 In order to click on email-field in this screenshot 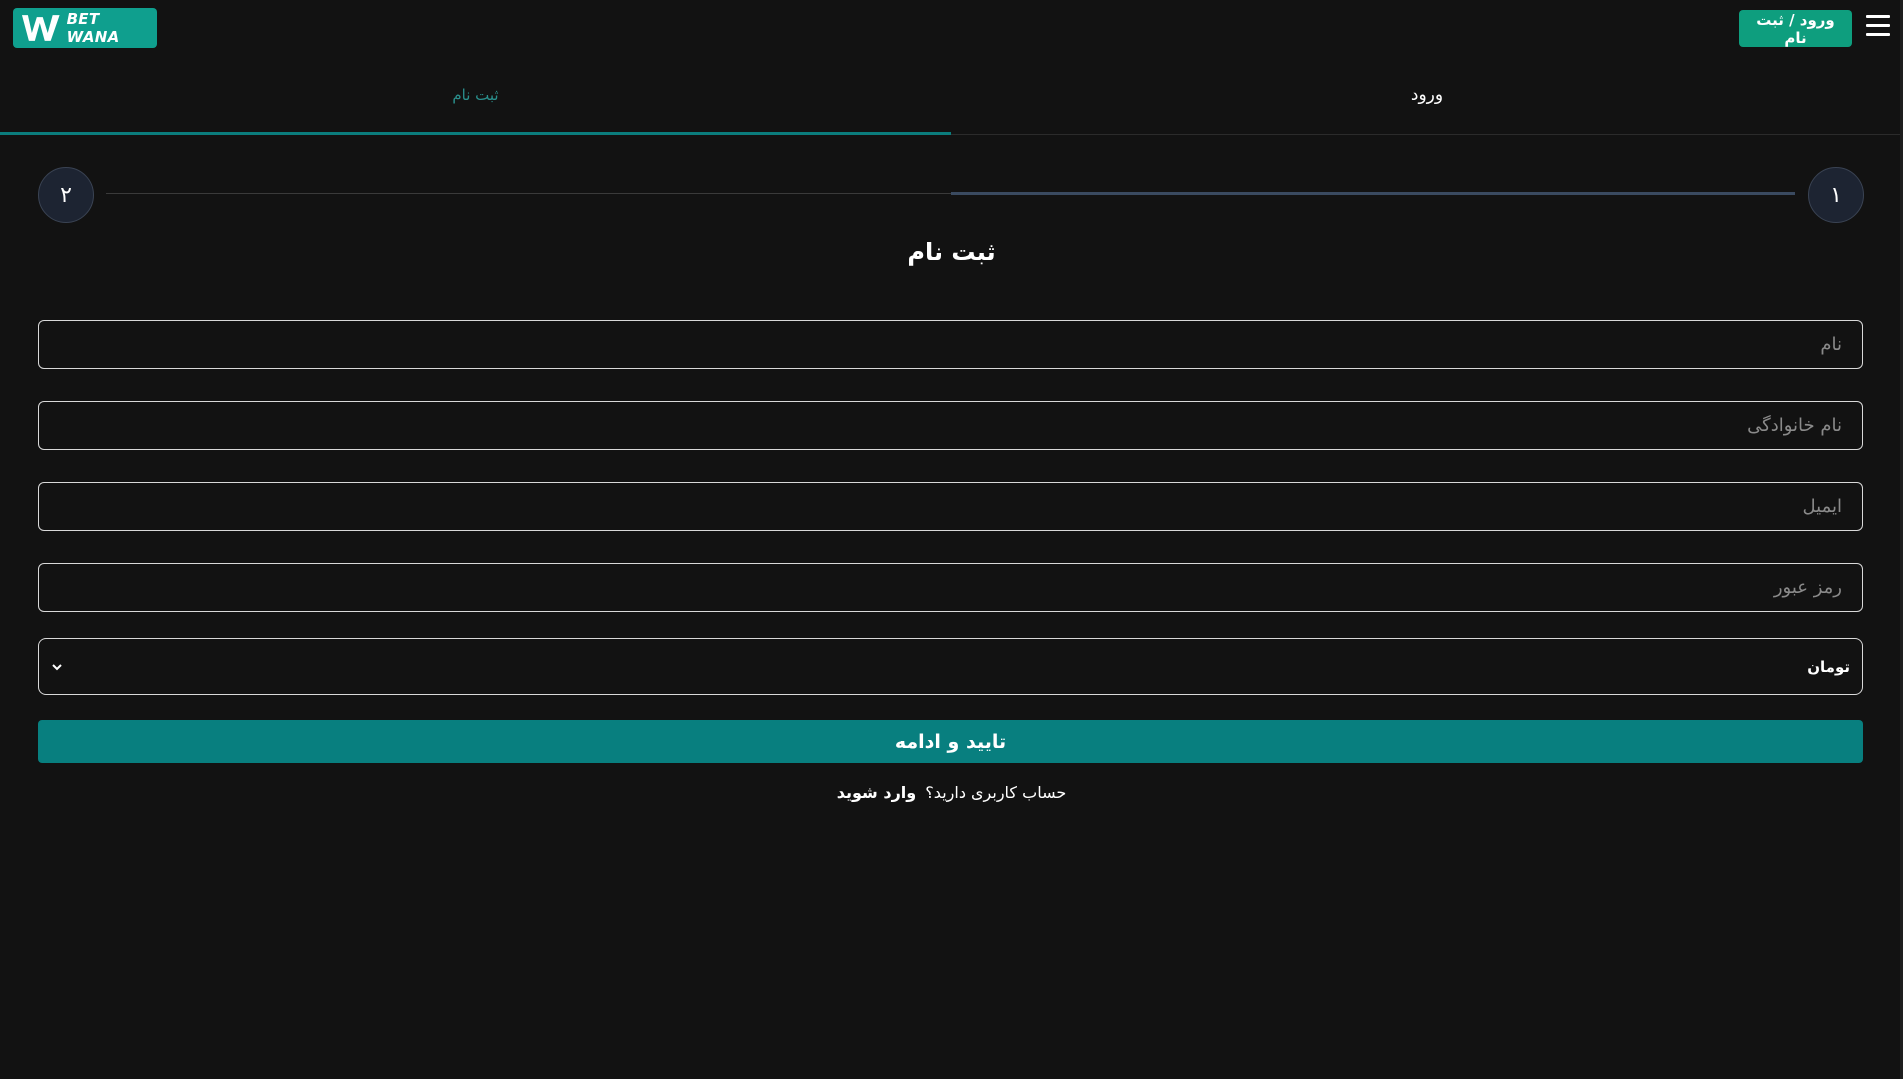, I will do `click(950, 506)`.